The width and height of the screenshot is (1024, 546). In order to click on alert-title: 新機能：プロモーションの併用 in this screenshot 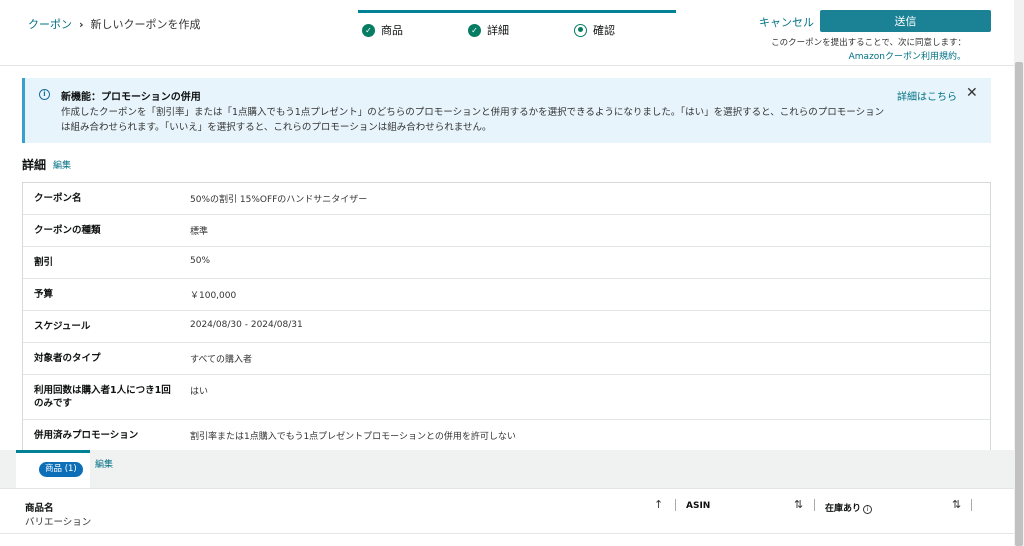, I will do `click(131, 97)`.